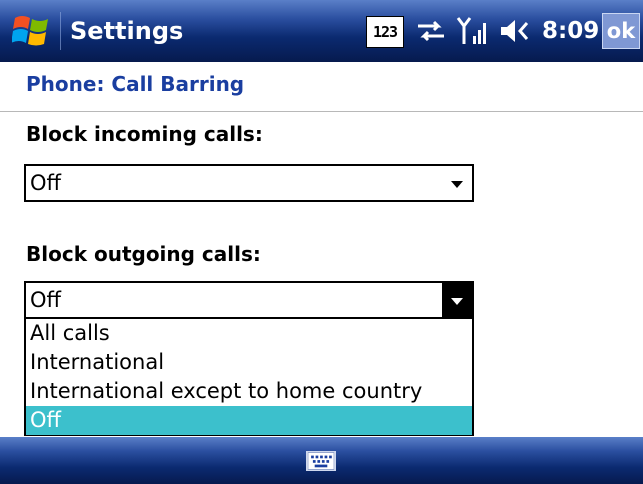 This screenshot has width=643, height=484. What do you see at coordinates (431, 31) in the screenshot?
I see `connectivity-icon` at bounding box center [431, 31].